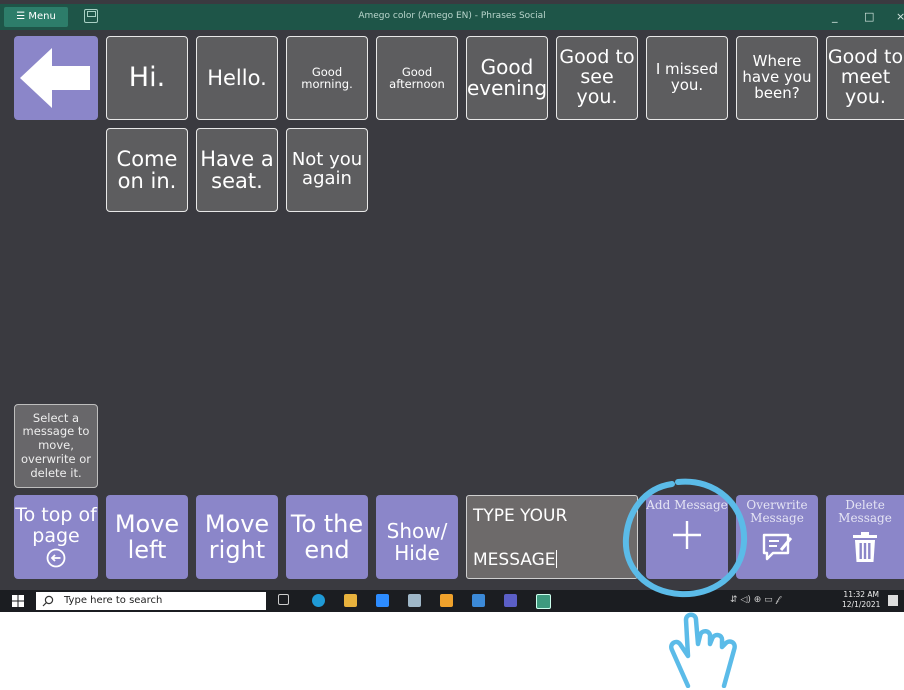 Image resolution: width=904 pixels, height=690 pixels. I want to click on window-title: Amego color (Amego EN) - Phrases Social, so click(452, 16).